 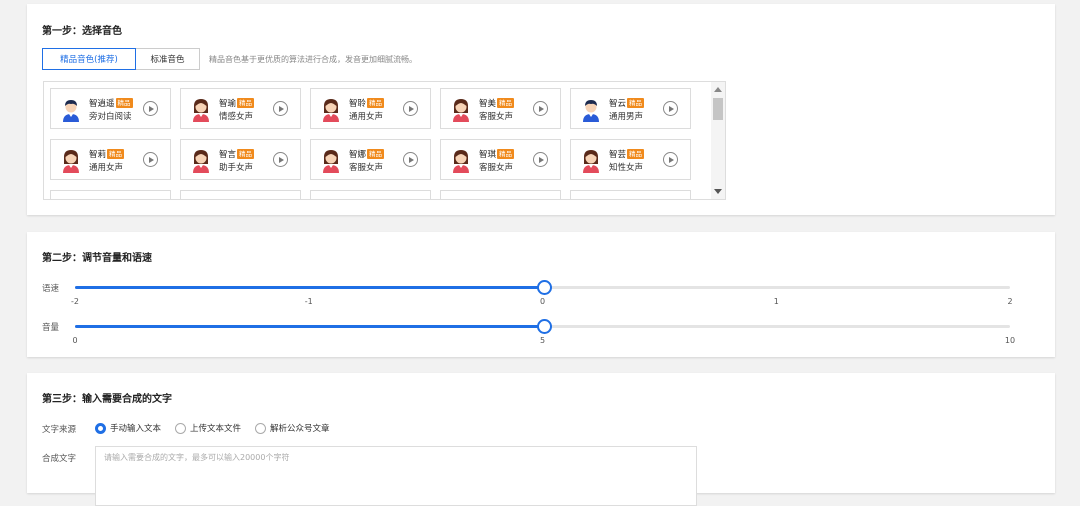 I want to click on voice-card: 智瑜 精品情感女声, so click(x=240, y=108).